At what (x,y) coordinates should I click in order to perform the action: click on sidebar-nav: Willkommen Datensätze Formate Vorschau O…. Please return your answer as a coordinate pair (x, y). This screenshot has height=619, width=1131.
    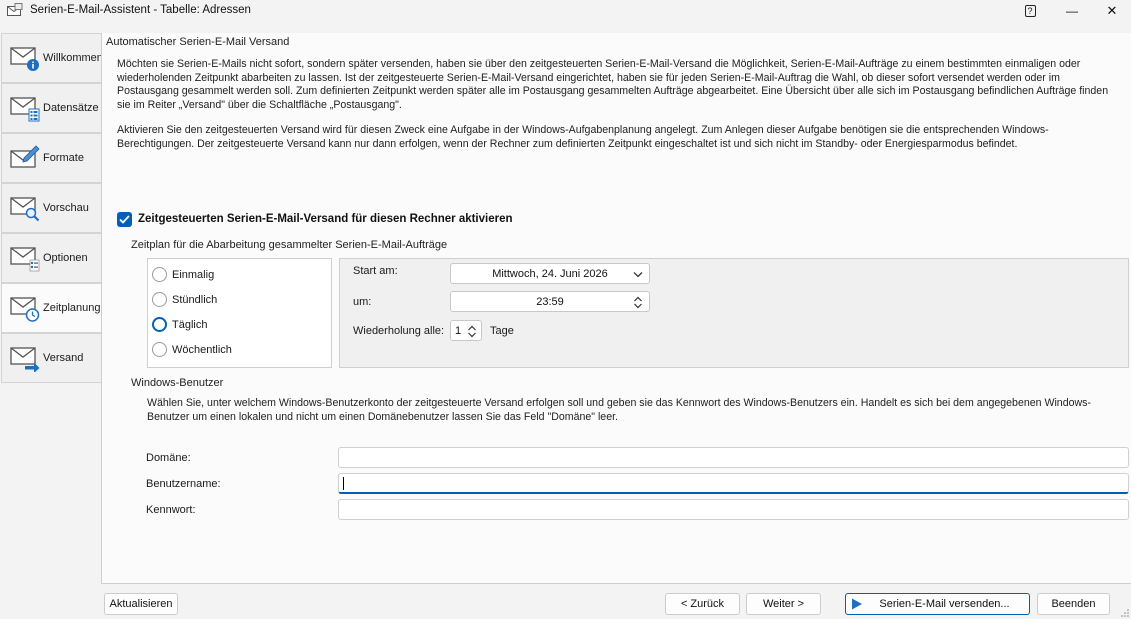
    Looking at the image, I should click on (51, 326).